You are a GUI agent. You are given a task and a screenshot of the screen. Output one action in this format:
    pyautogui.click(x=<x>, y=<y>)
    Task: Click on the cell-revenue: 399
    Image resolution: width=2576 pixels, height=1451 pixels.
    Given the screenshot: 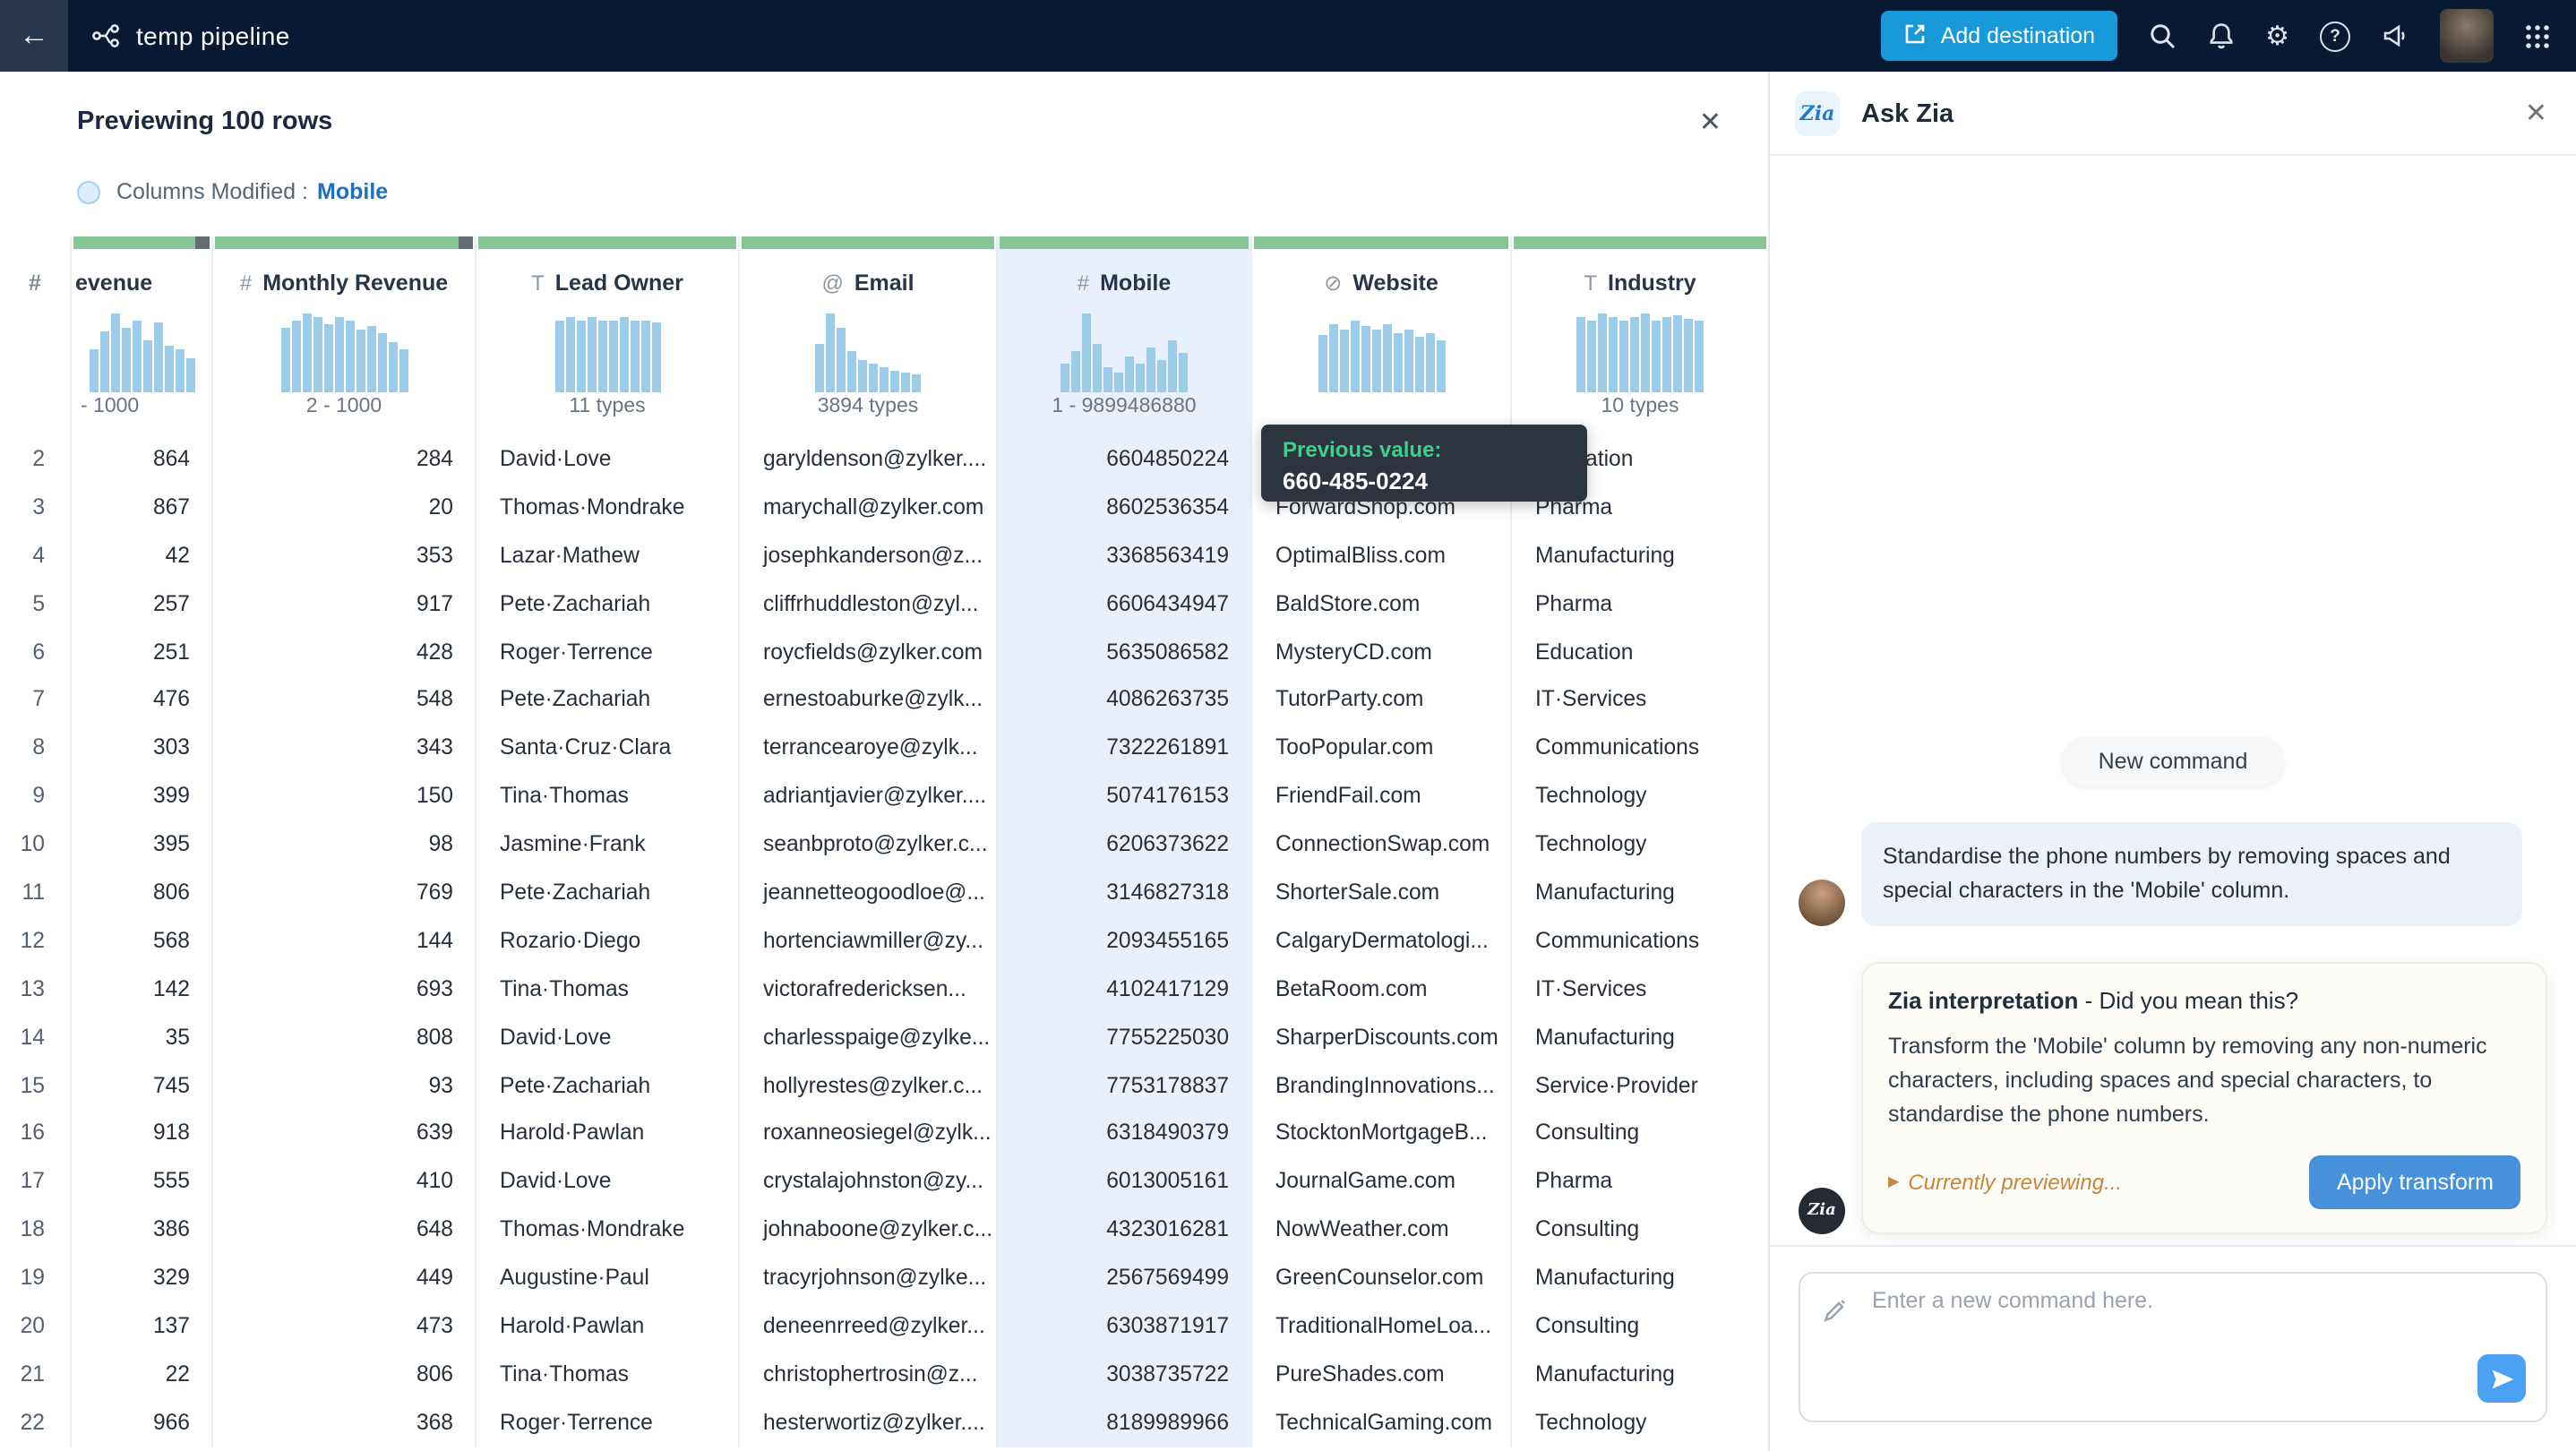 What is the action you would take?
    pyautogui.click(x=141, y=796)
    